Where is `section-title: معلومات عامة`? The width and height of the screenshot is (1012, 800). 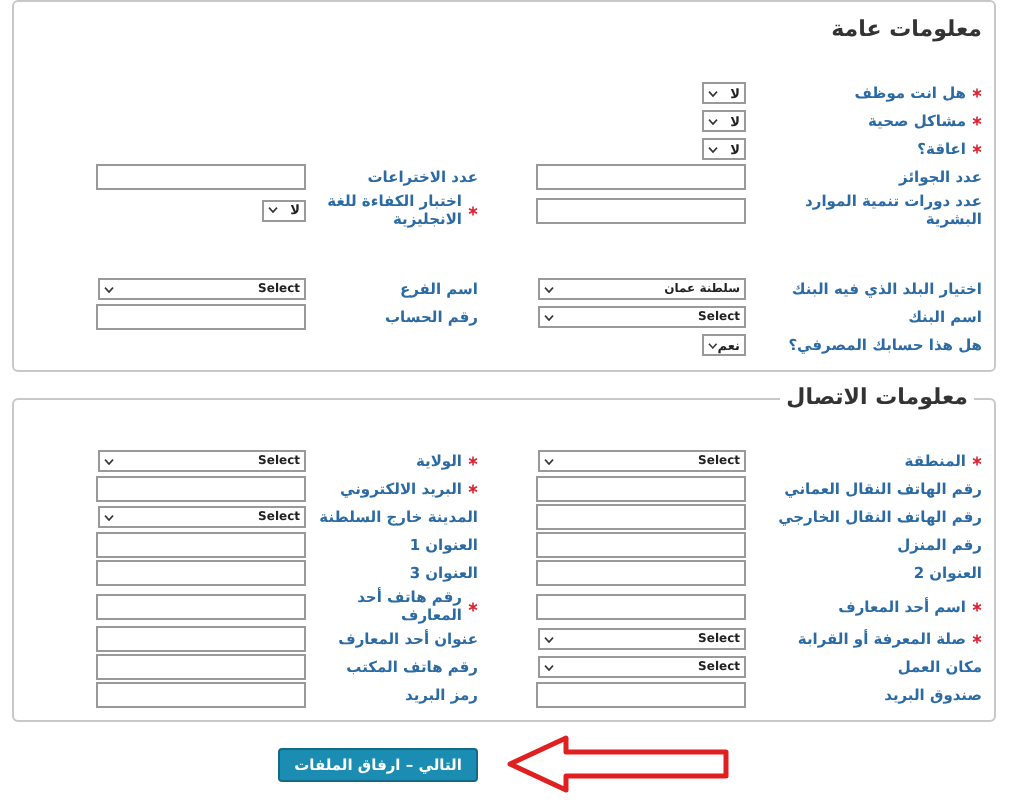 section-title: معلومات عامة is located at coordinates (906, 29).